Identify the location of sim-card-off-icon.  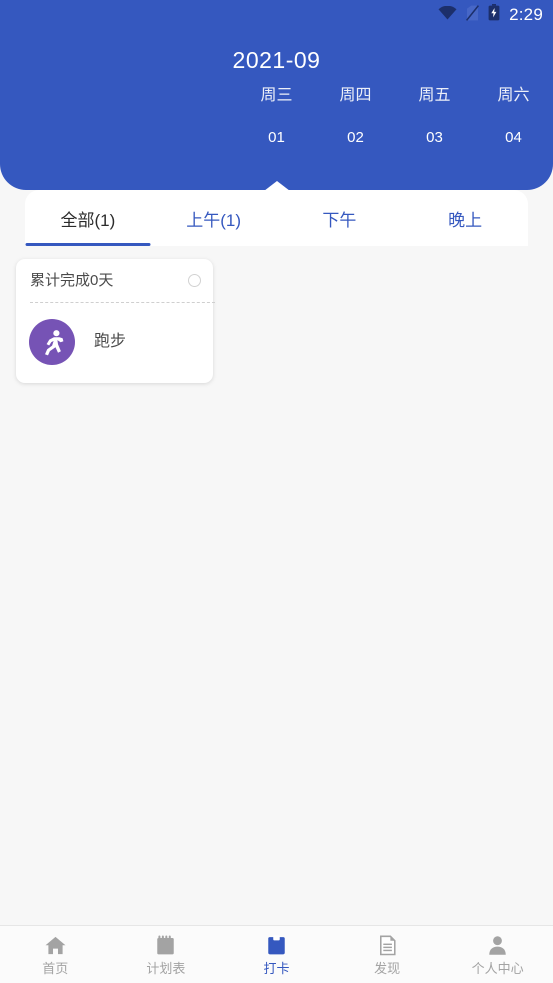
(473, 15).